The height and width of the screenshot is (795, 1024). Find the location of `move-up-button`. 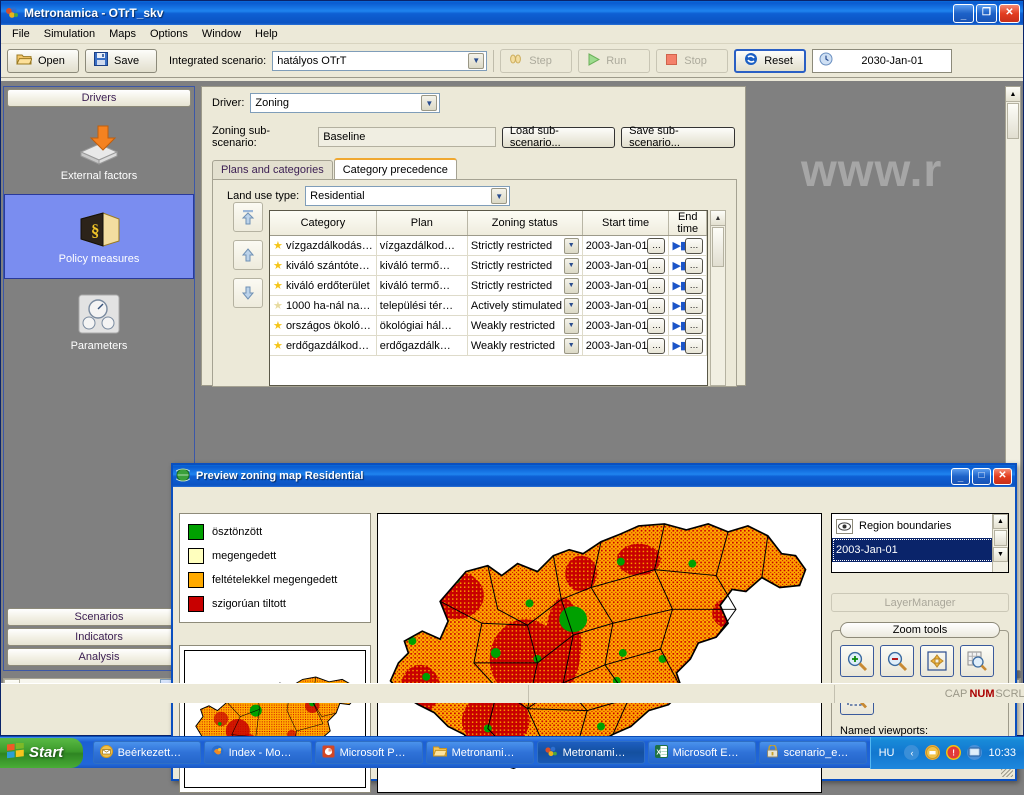

move-up-button is located at coordinates (248, 255).